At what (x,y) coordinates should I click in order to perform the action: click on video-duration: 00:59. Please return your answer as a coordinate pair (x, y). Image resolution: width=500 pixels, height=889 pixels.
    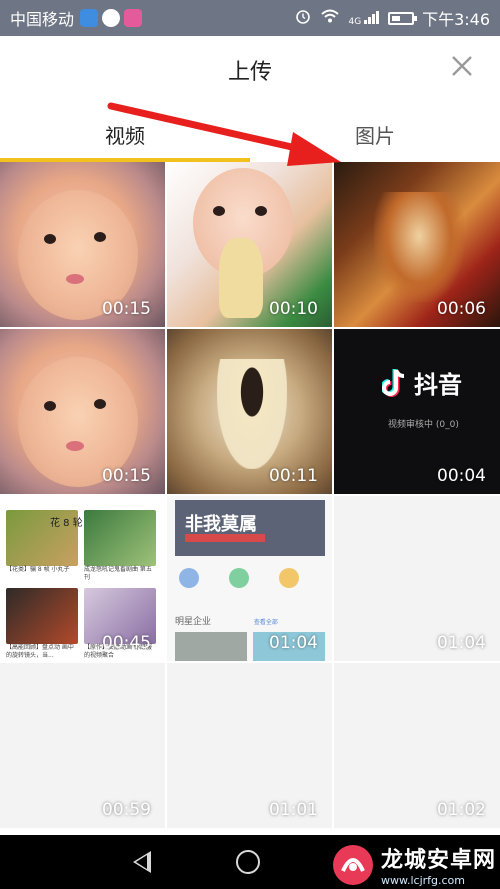
    Looking at the image, I should click on (126, 810).